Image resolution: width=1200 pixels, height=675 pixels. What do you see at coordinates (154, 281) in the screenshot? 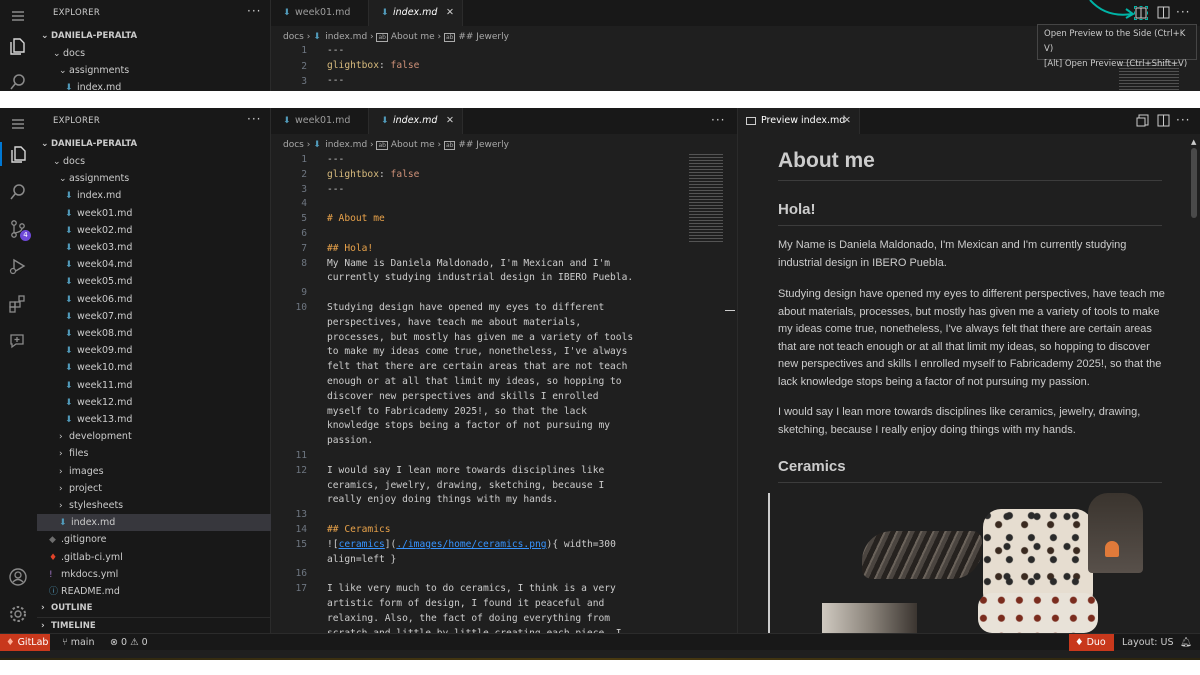
I see `tree-item: ⬇ week05.md` at bounding box center [154, 281].